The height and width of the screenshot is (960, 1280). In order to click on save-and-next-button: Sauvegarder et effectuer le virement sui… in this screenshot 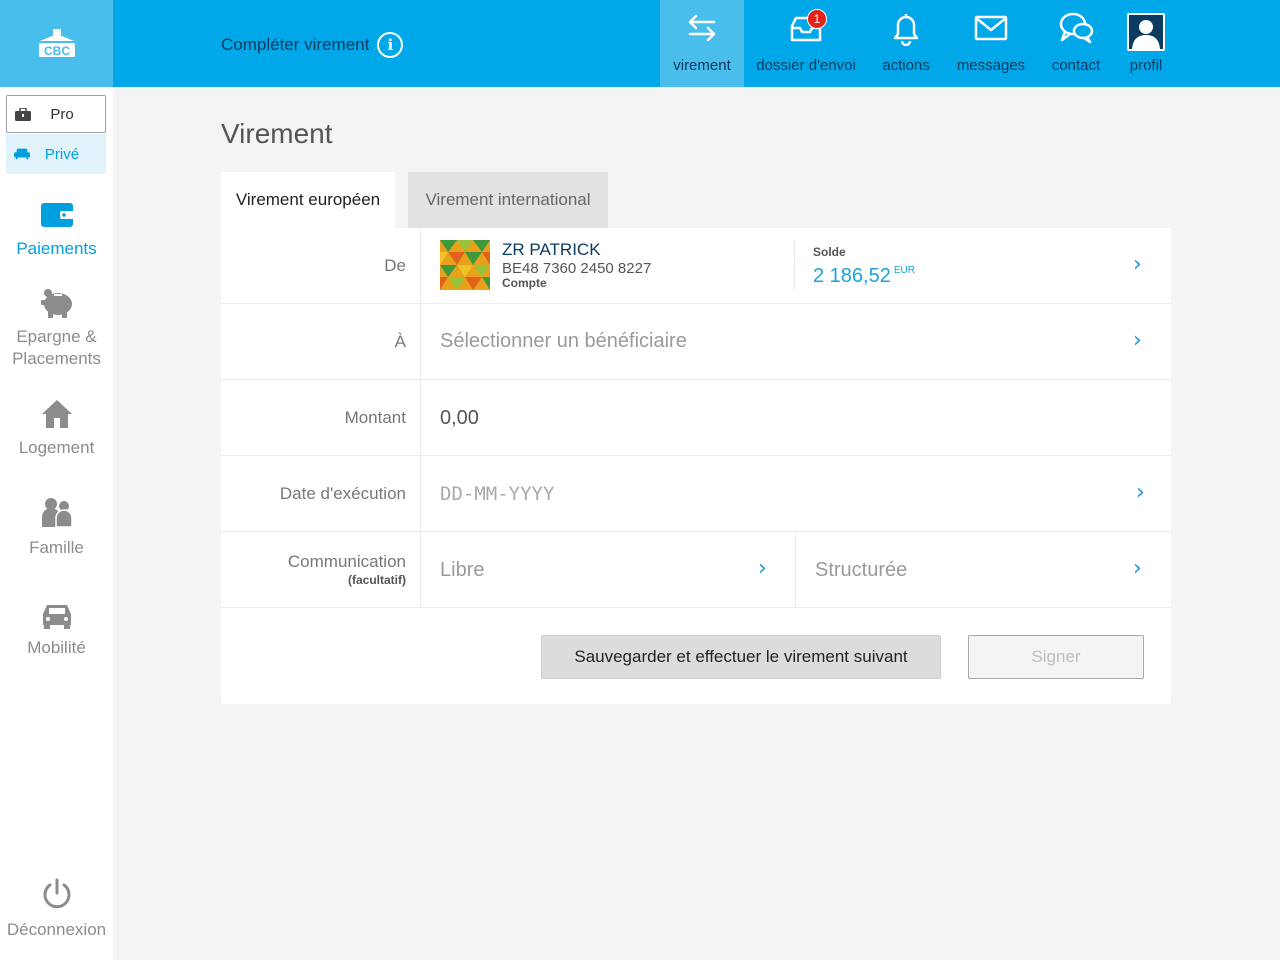, I will do `click(741, 657)`.